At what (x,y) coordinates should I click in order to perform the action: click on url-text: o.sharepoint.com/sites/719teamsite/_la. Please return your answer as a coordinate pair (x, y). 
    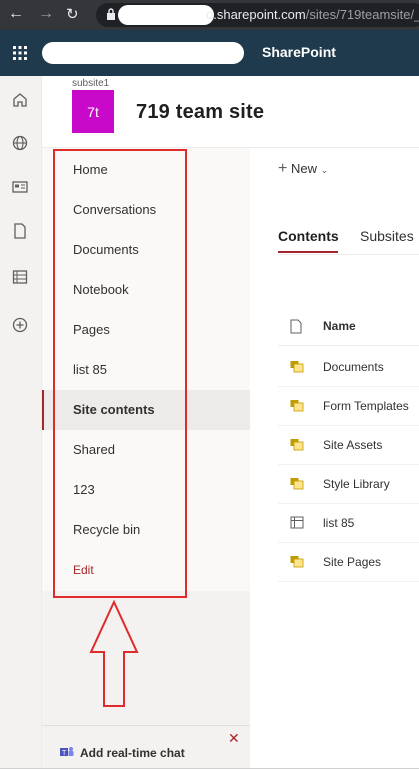
    Looking at the image, I should click on (312, 14).